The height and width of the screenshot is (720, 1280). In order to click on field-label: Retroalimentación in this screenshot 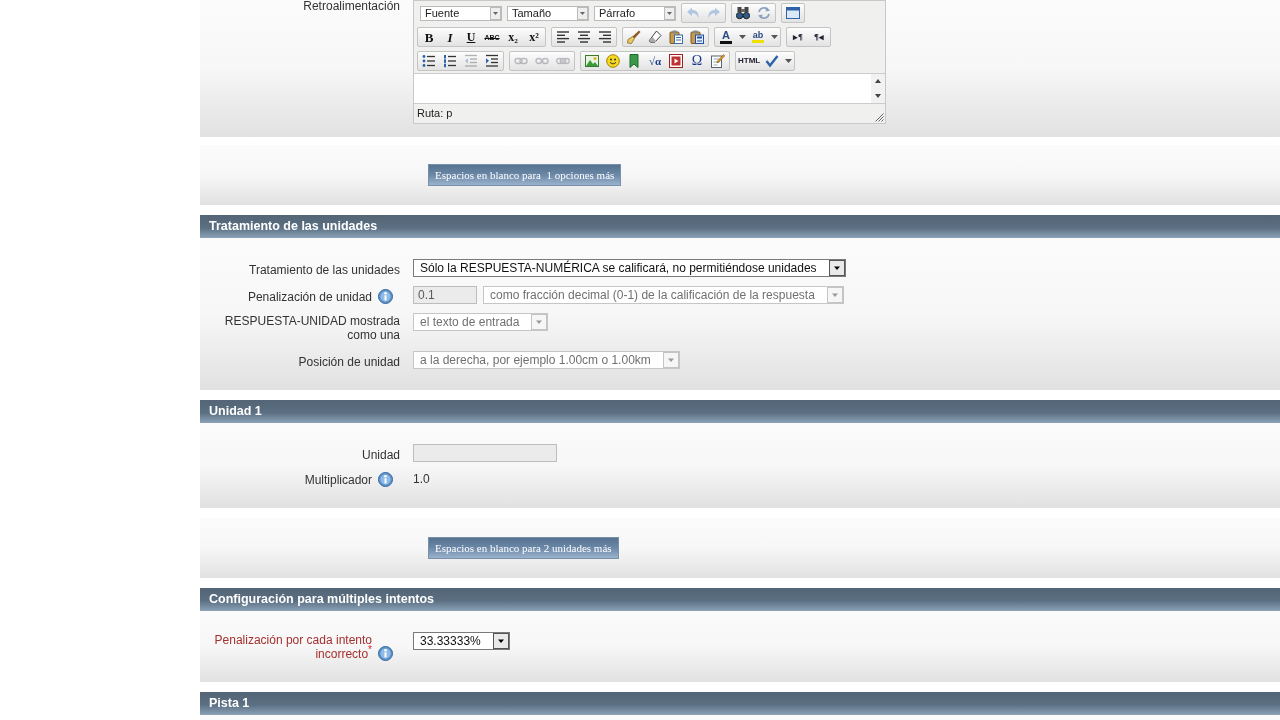, I will do `click(351, 6)`.